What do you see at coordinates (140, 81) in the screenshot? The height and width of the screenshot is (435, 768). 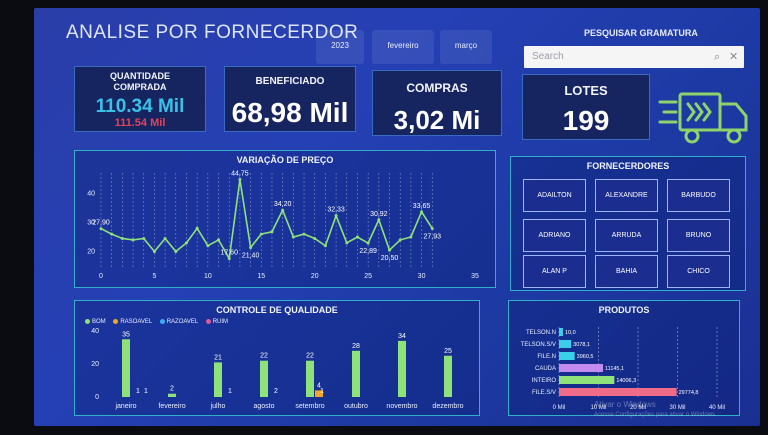 I see `kpi-quantidade-label: QUANTIDADE COMPRADA` at bounding box center [140, 81].